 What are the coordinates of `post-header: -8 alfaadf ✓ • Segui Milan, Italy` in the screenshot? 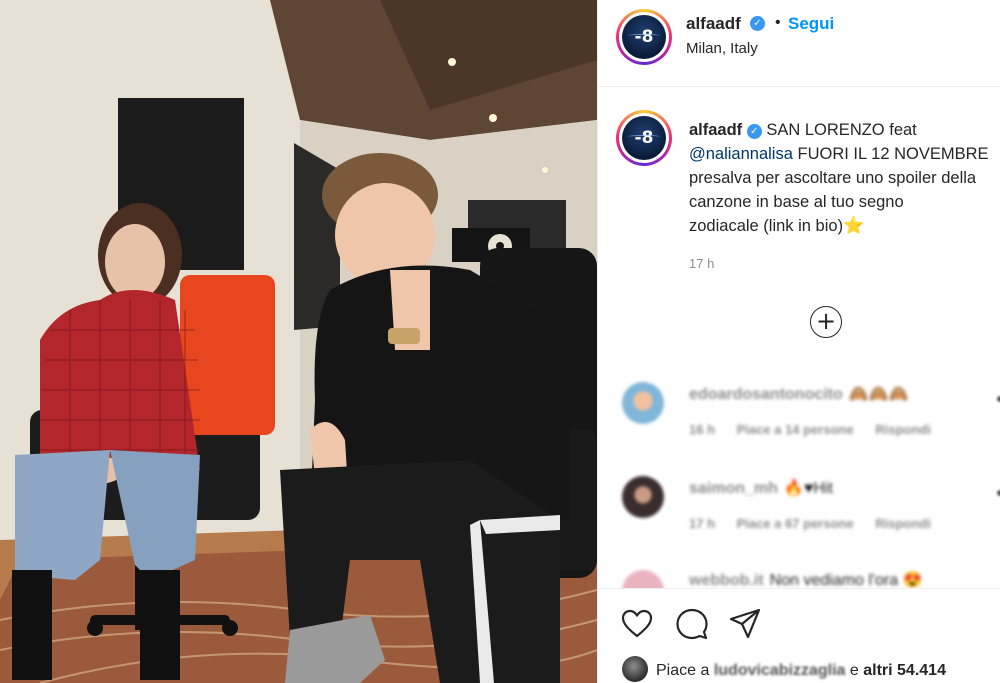 It's located at (799, 43).